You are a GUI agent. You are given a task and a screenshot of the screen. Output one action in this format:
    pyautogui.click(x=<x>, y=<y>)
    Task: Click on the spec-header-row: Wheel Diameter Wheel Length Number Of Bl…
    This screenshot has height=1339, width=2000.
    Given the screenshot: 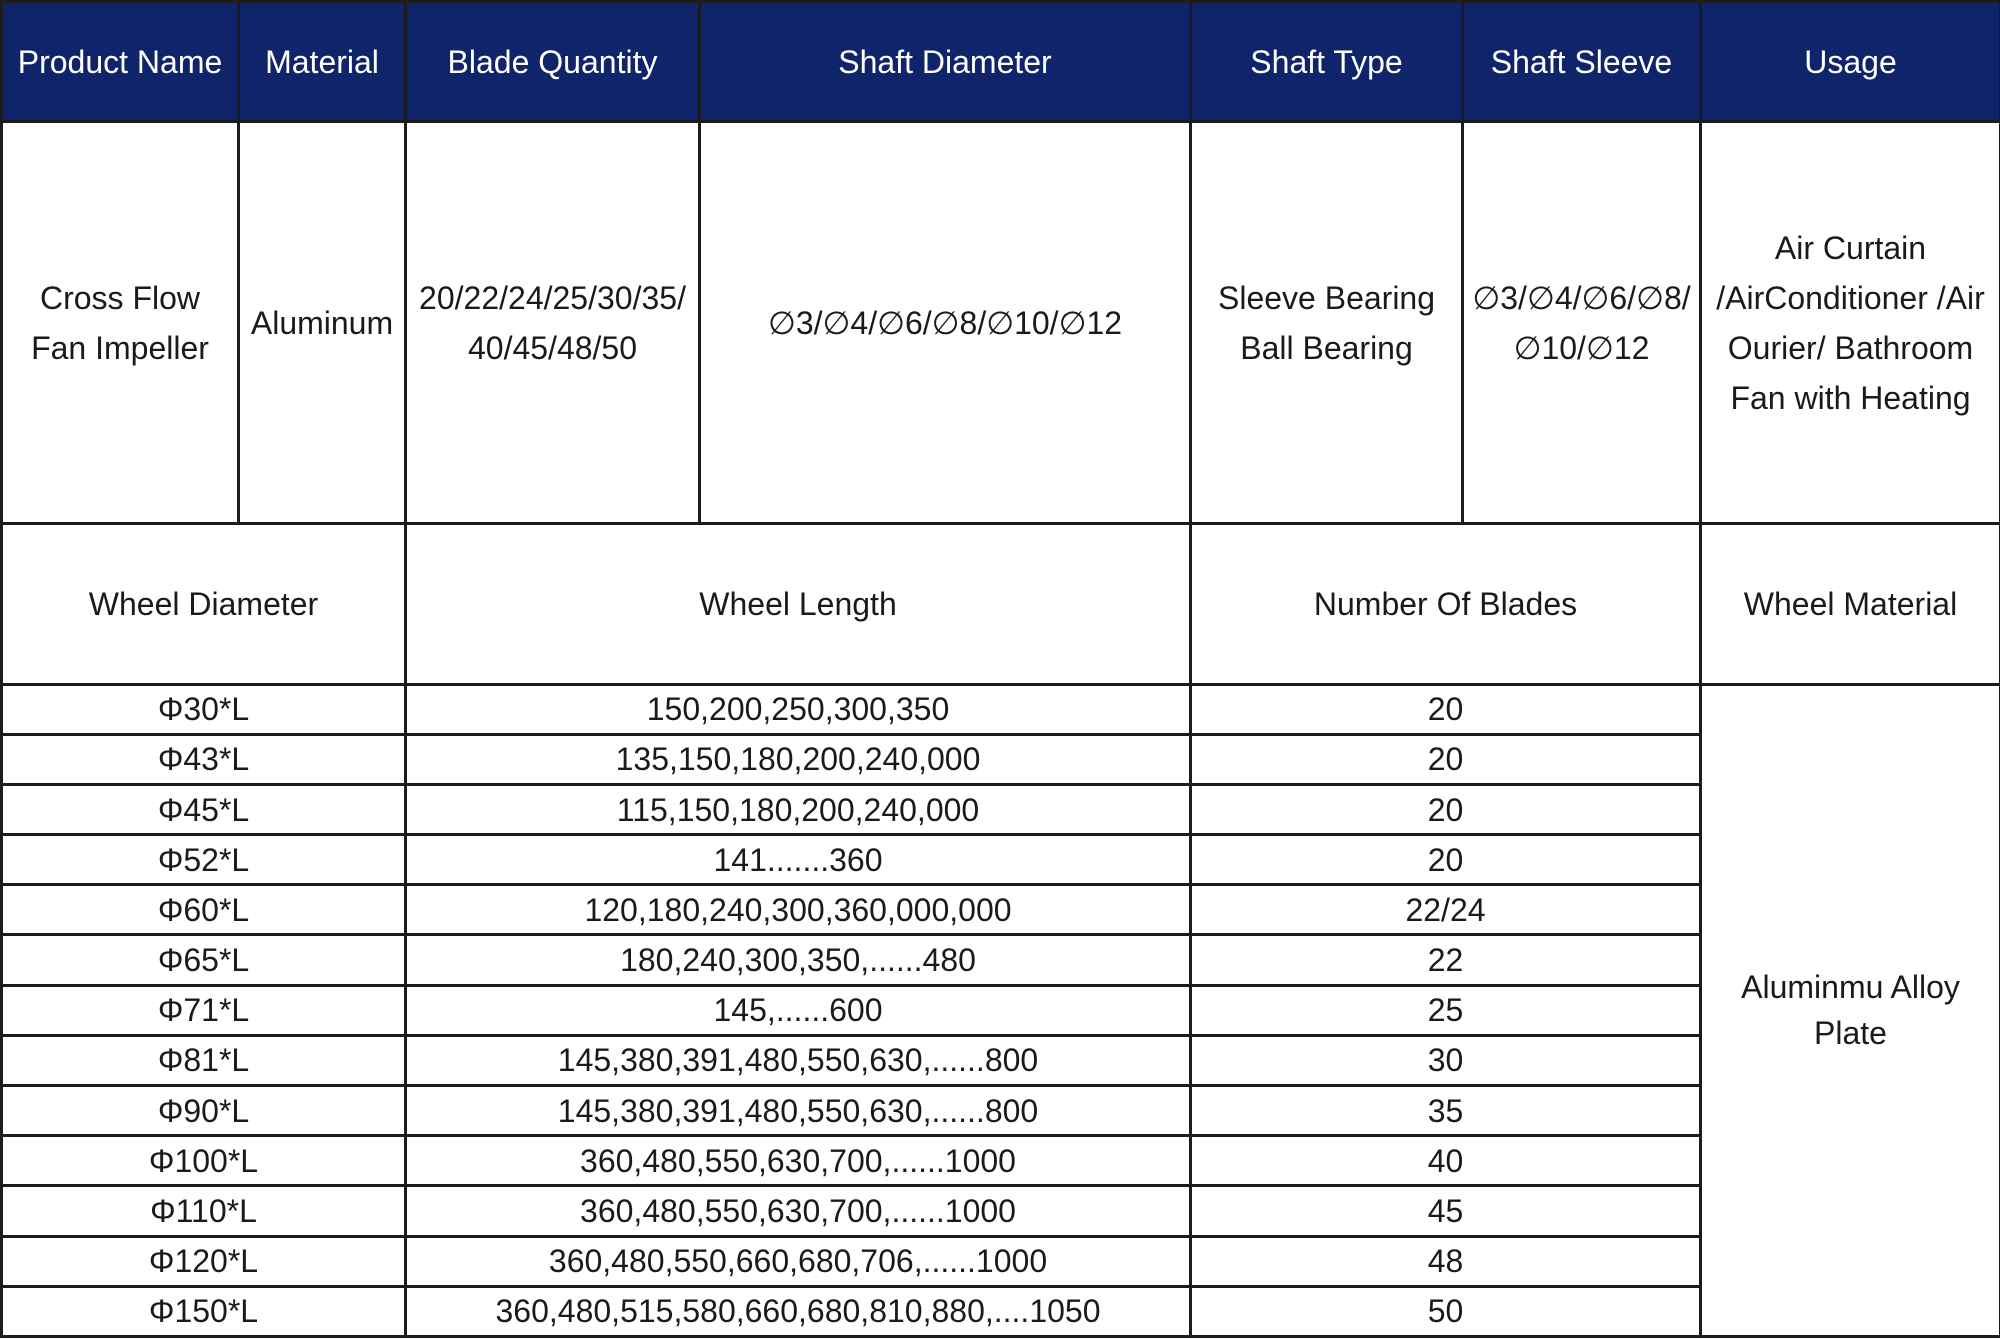 What is the action you would take?
    pyautogui.click(x=1000, y=603)
    